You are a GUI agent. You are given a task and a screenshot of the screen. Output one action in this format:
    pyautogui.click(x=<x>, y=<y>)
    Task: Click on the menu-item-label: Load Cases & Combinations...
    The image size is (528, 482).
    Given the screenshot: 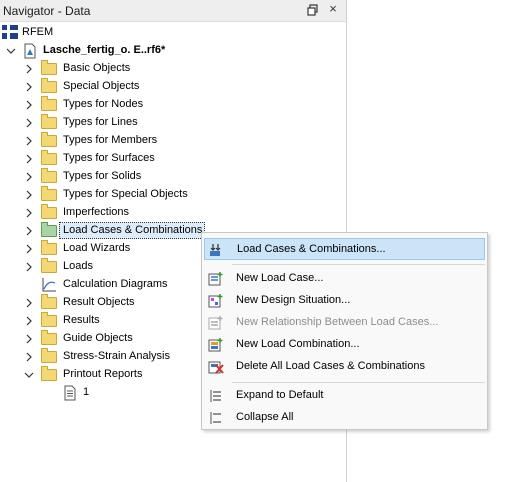 What is the action you would take?
    pyautogui.click(x=311, y=249)
    